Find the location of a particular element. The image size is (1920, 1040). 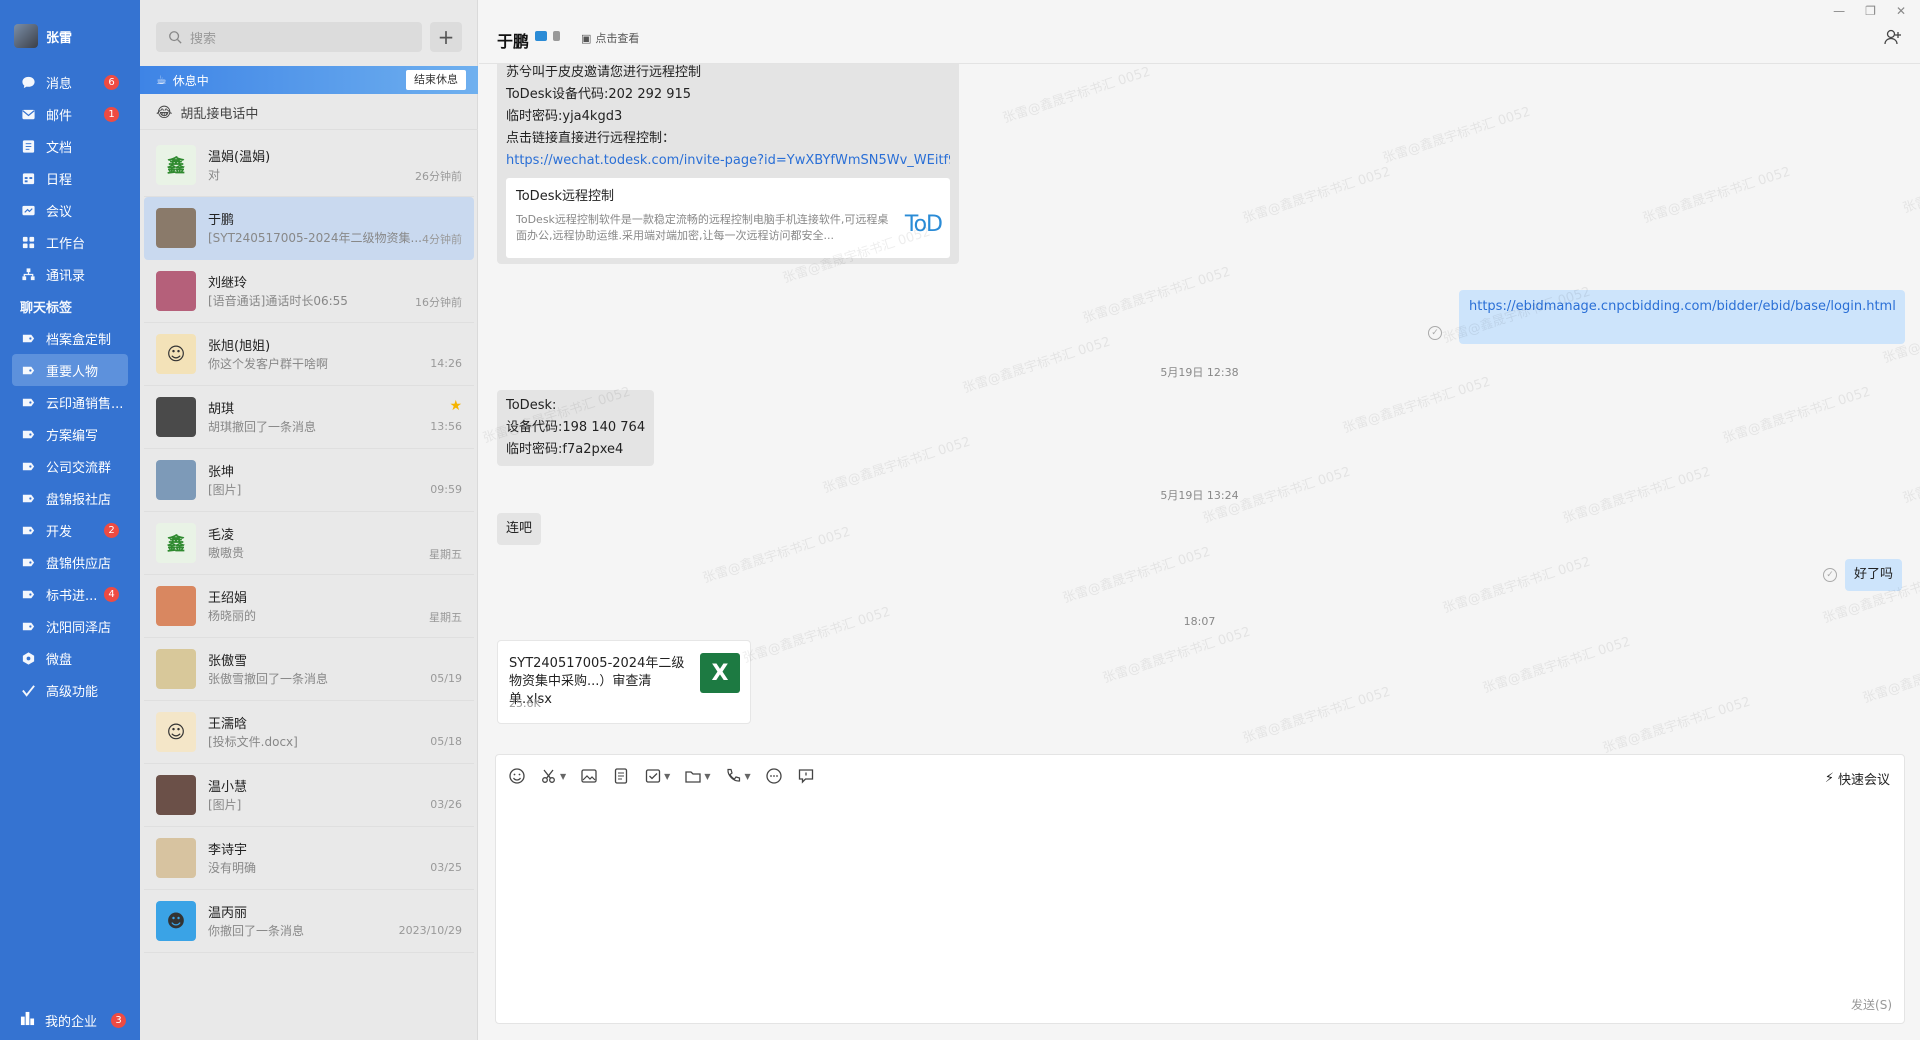

message-bubble-todesk-code: ToDesk: 设备代码:198 140 764 临时密码:f7a2pxe4 is located at coordinates (576, 428).